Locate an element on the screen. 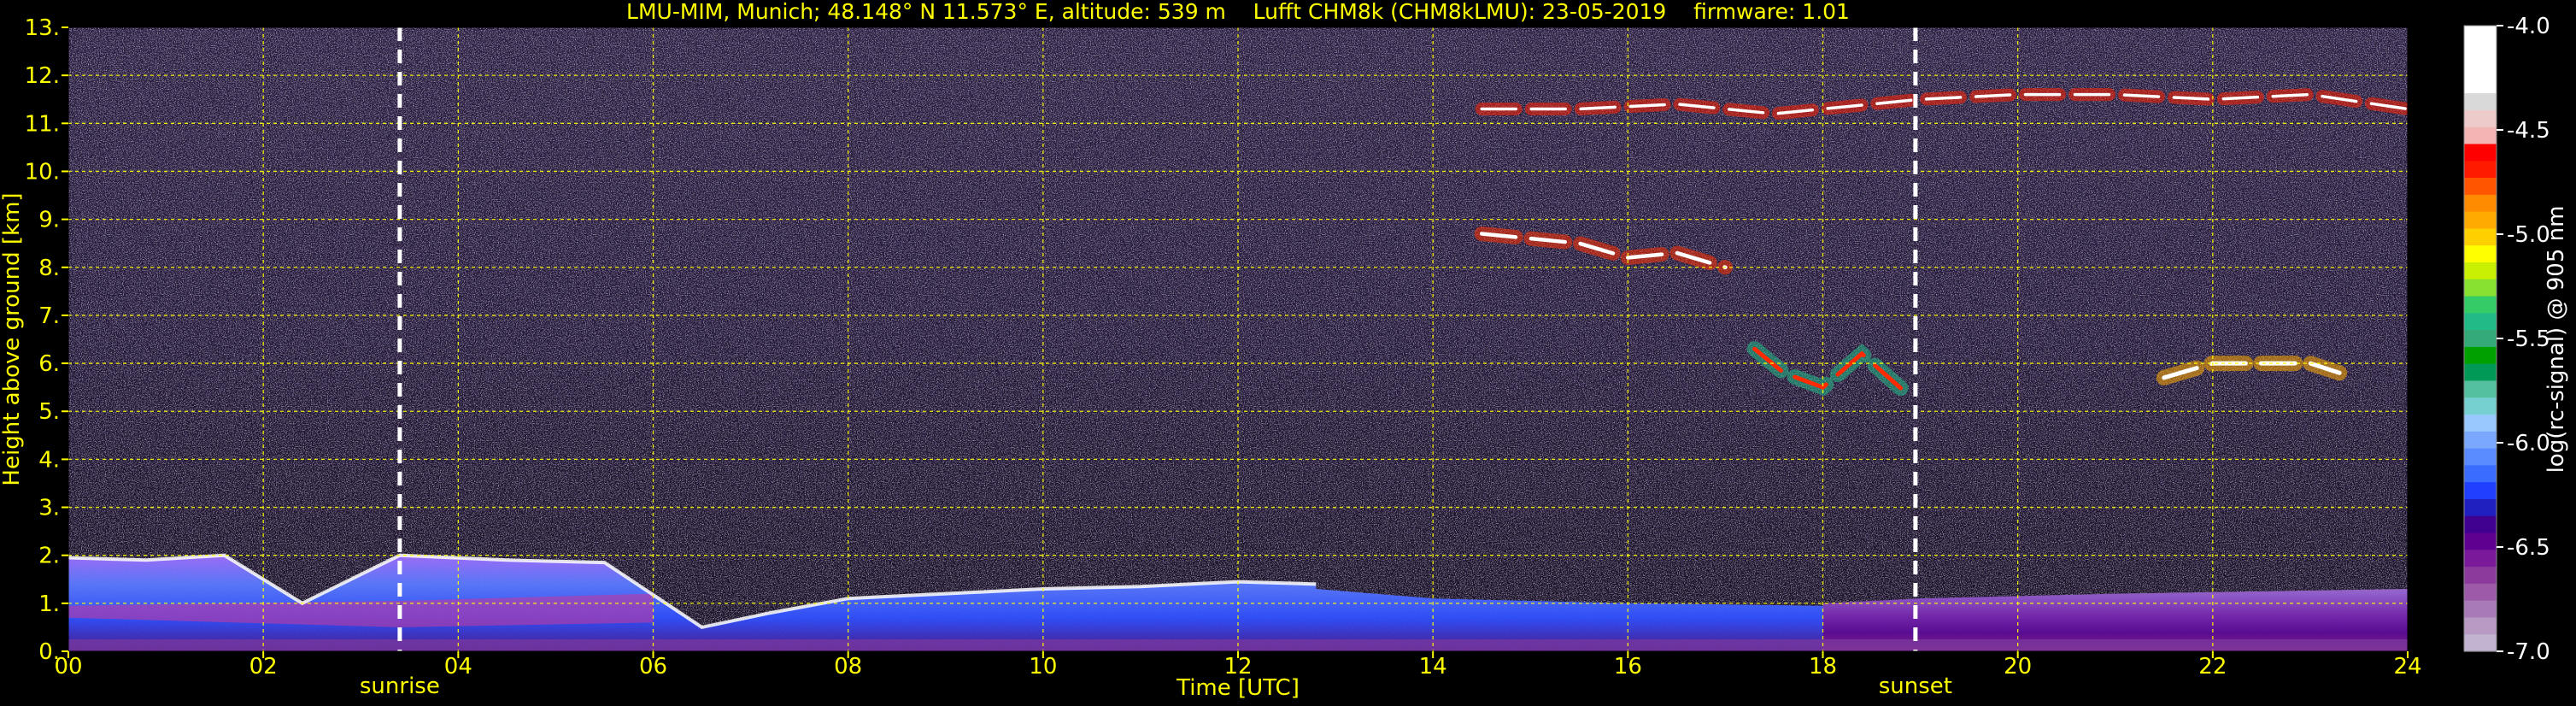  x-tick-label: 08 is located at coordinates (848, 667).